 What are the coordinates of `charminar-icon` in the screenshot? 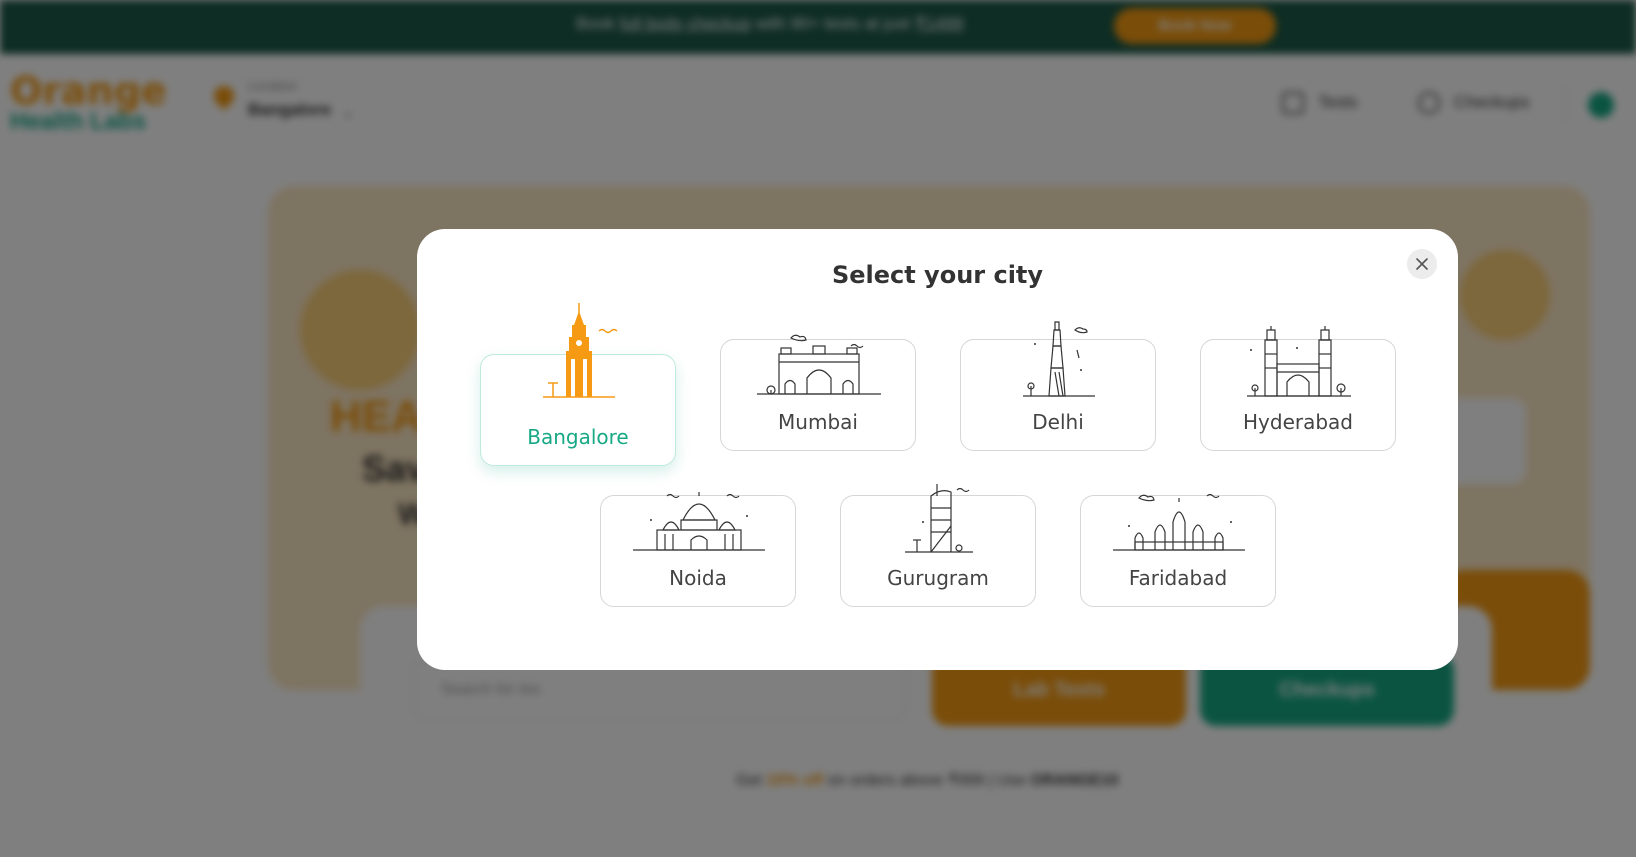 It's located at (1299, 361).